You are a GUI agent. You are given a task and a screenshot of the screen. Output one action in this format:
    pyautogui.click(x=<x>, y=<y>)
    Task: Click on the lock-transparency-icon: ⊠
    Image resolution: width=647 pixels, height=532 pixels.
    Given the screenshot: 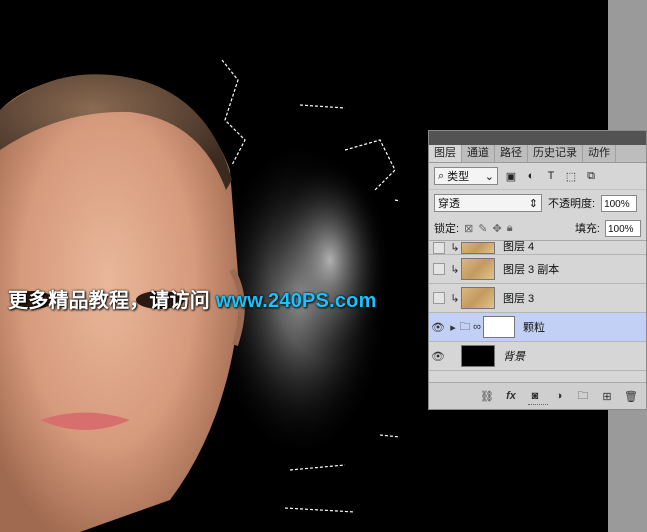 What is the action you would take?
    pyautogui.click(x=468, y=228)
    